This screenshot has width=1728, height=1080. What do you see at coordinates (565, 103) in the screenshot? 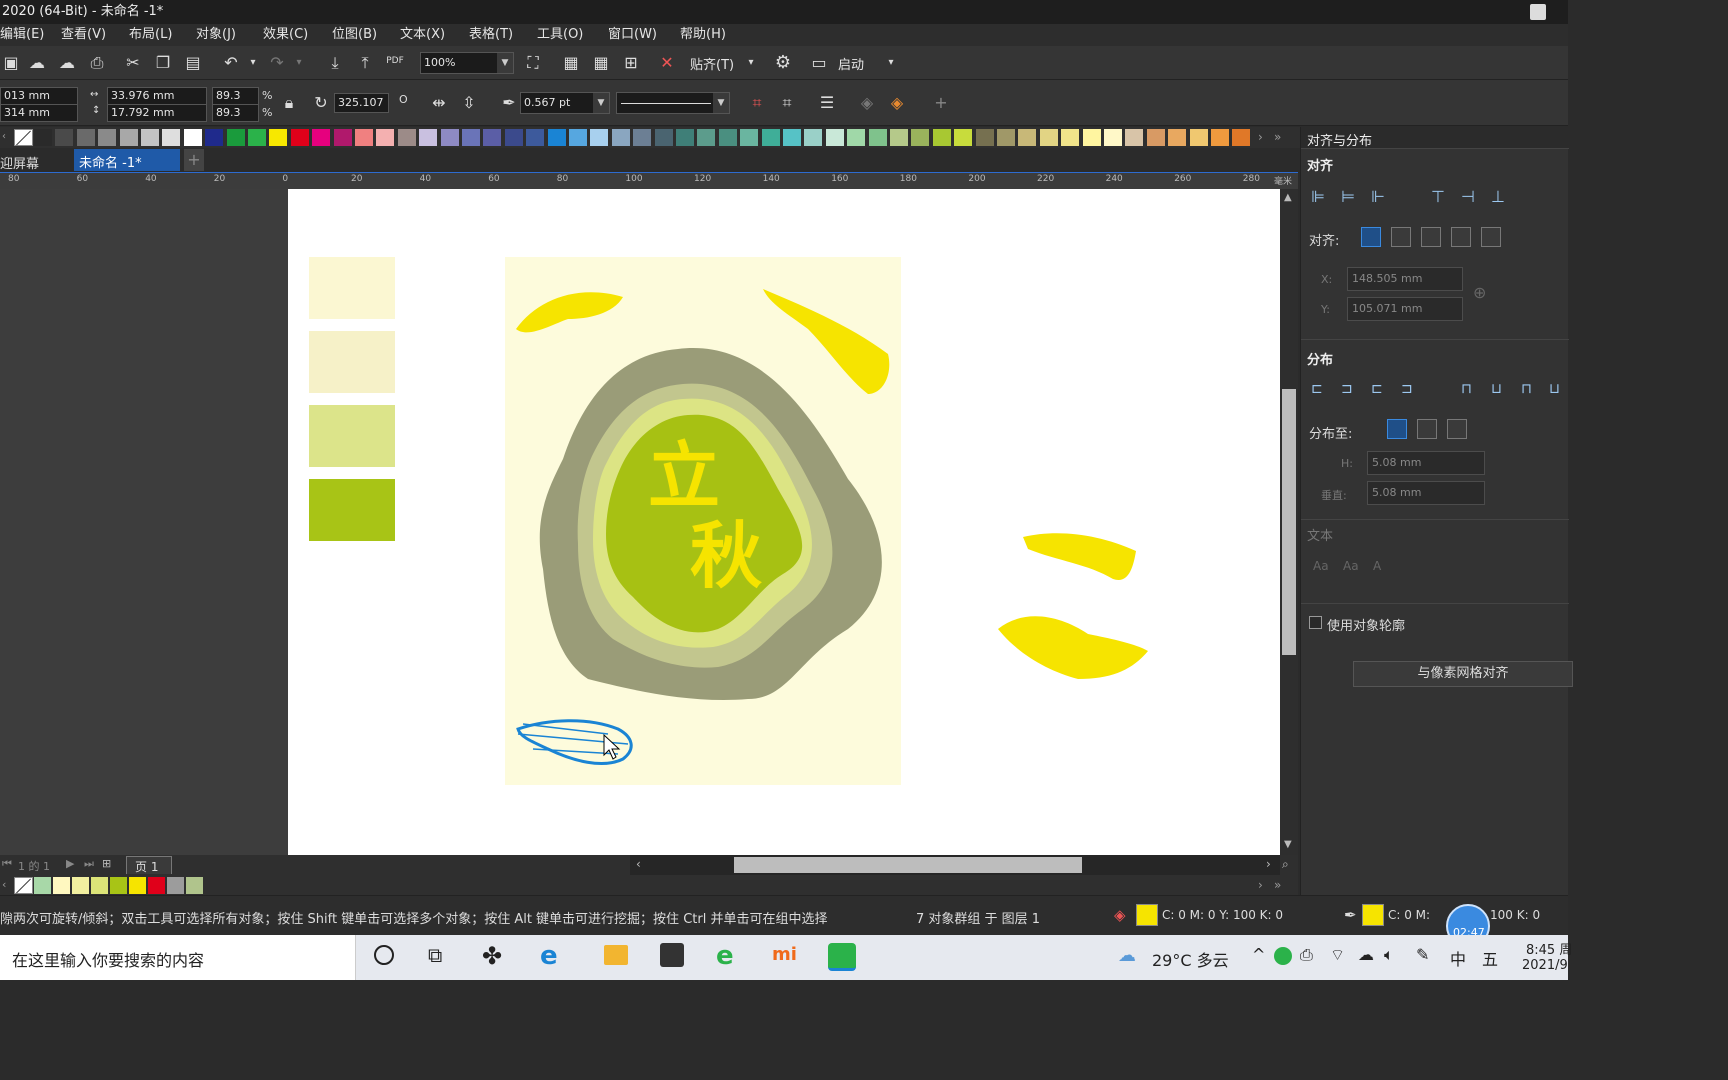
I see `outline-width-combo: 0.567 pt ▼` at bounding box center [565, 103].